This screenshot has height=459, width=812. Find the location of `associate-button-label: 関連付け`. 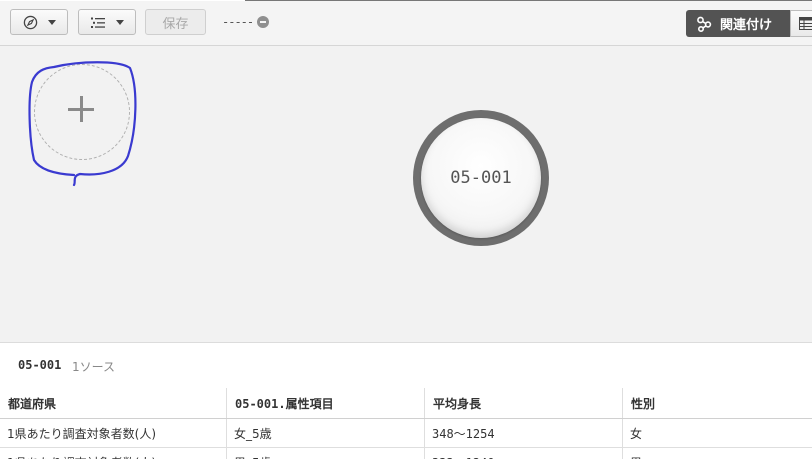

associate-button-label: 関連付け is located at coordinates (746, 25).